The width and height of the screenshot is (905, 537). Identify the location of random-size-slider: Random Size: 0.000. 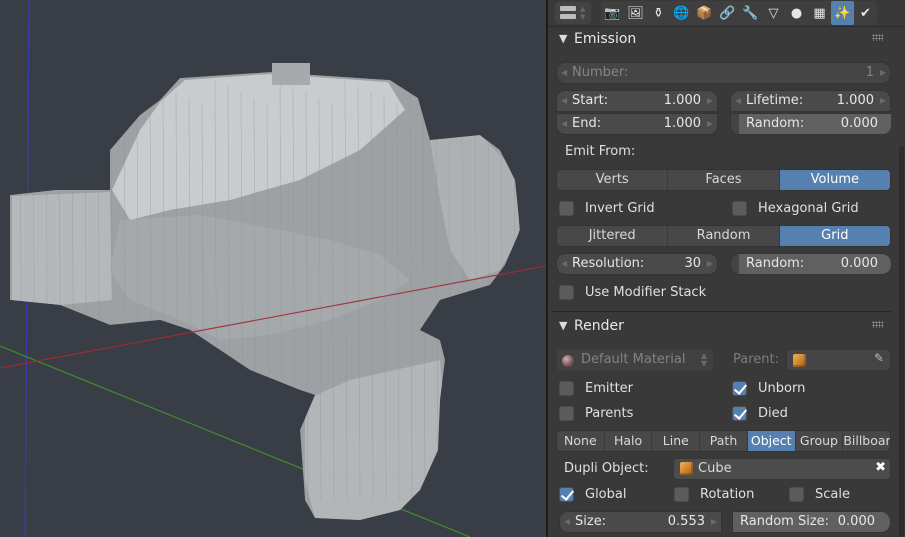
(811, 522).